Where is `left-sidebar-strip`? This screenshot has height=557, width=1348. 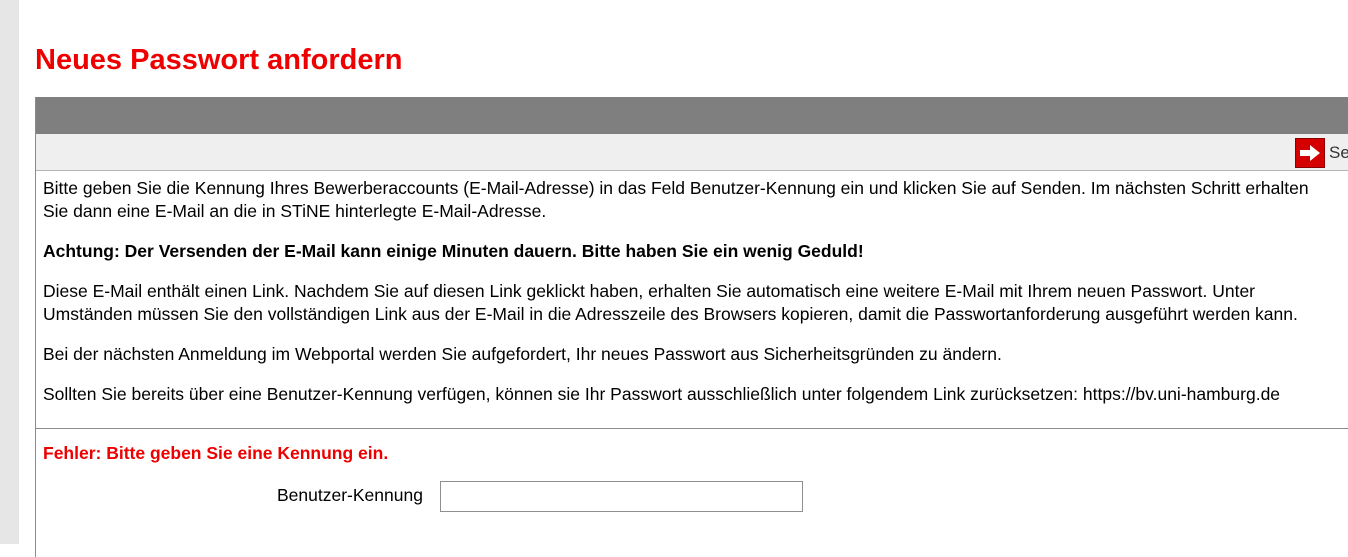 left-sidebar-strip is located at coordinates (9, 272).